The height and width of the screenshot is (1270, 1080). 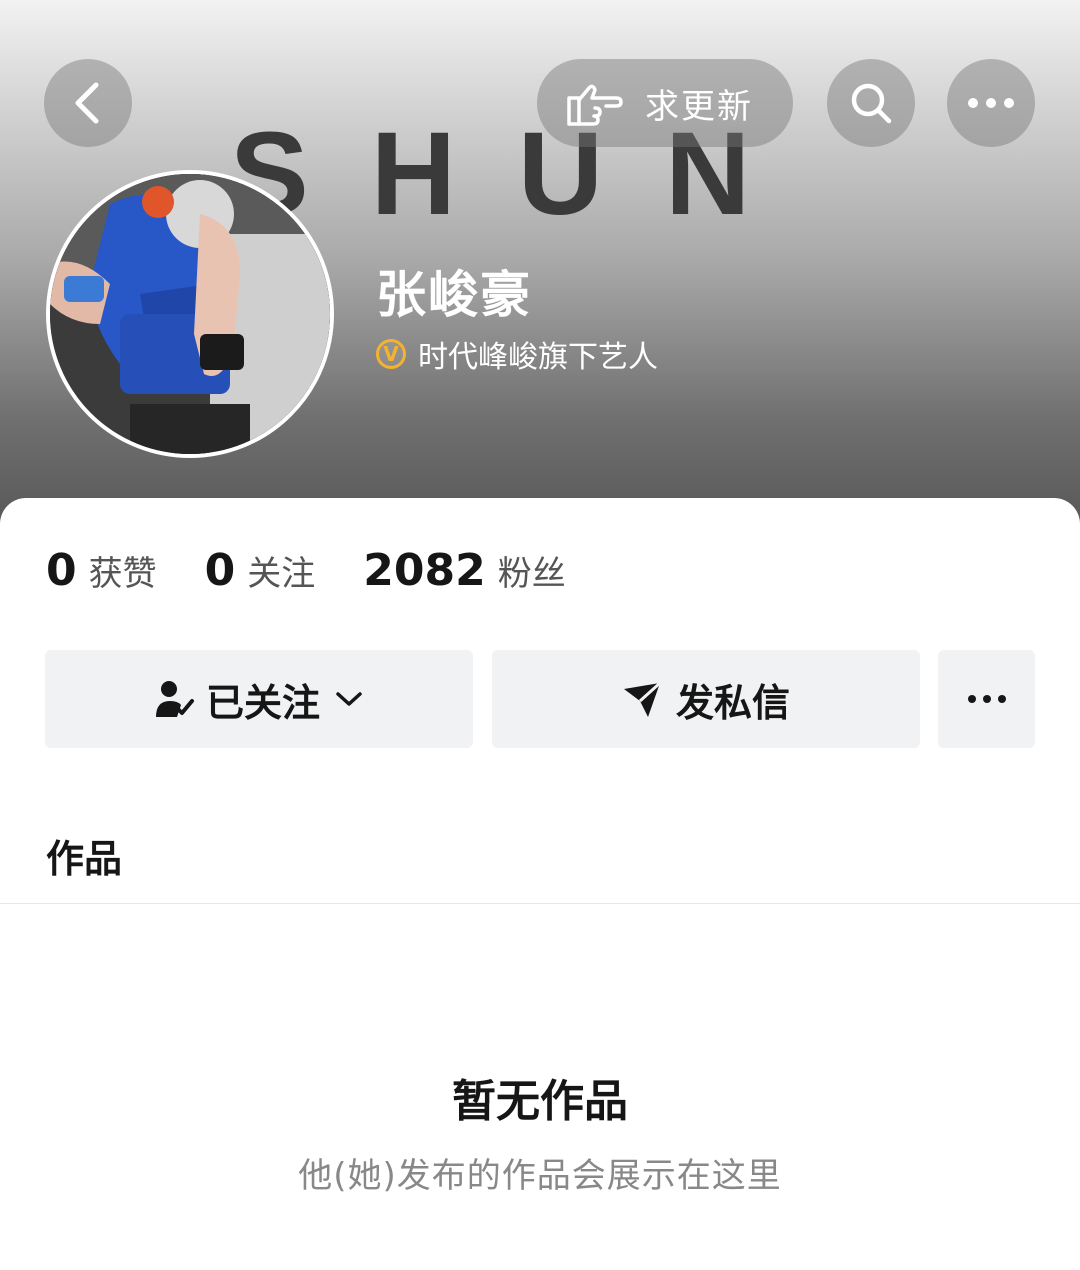 I want to click on stat-following-label: 关注, so click(x=281, y=574).